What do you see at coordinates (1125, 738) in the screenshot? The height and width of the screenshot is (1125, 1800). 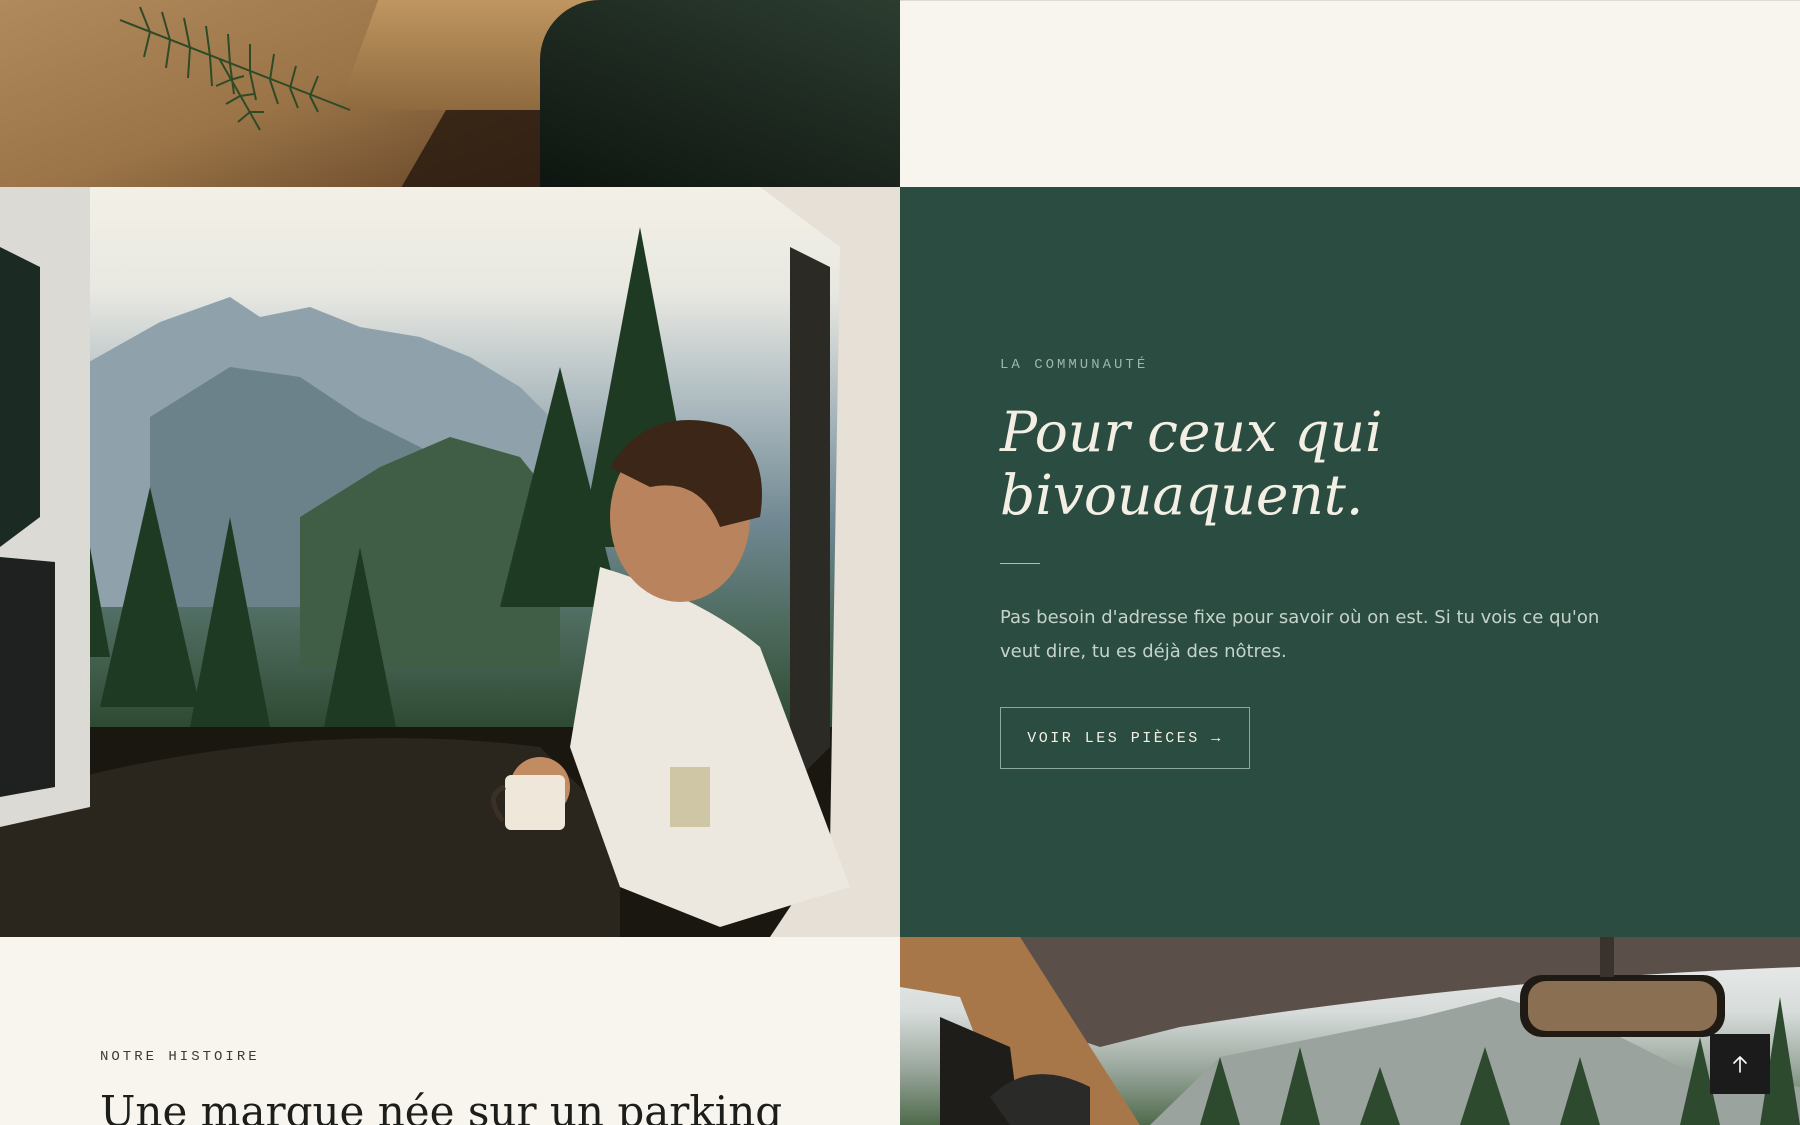 I see `view-pieces-button: VOIR LES PIÈCES →` at bounding box center [1125, 738].